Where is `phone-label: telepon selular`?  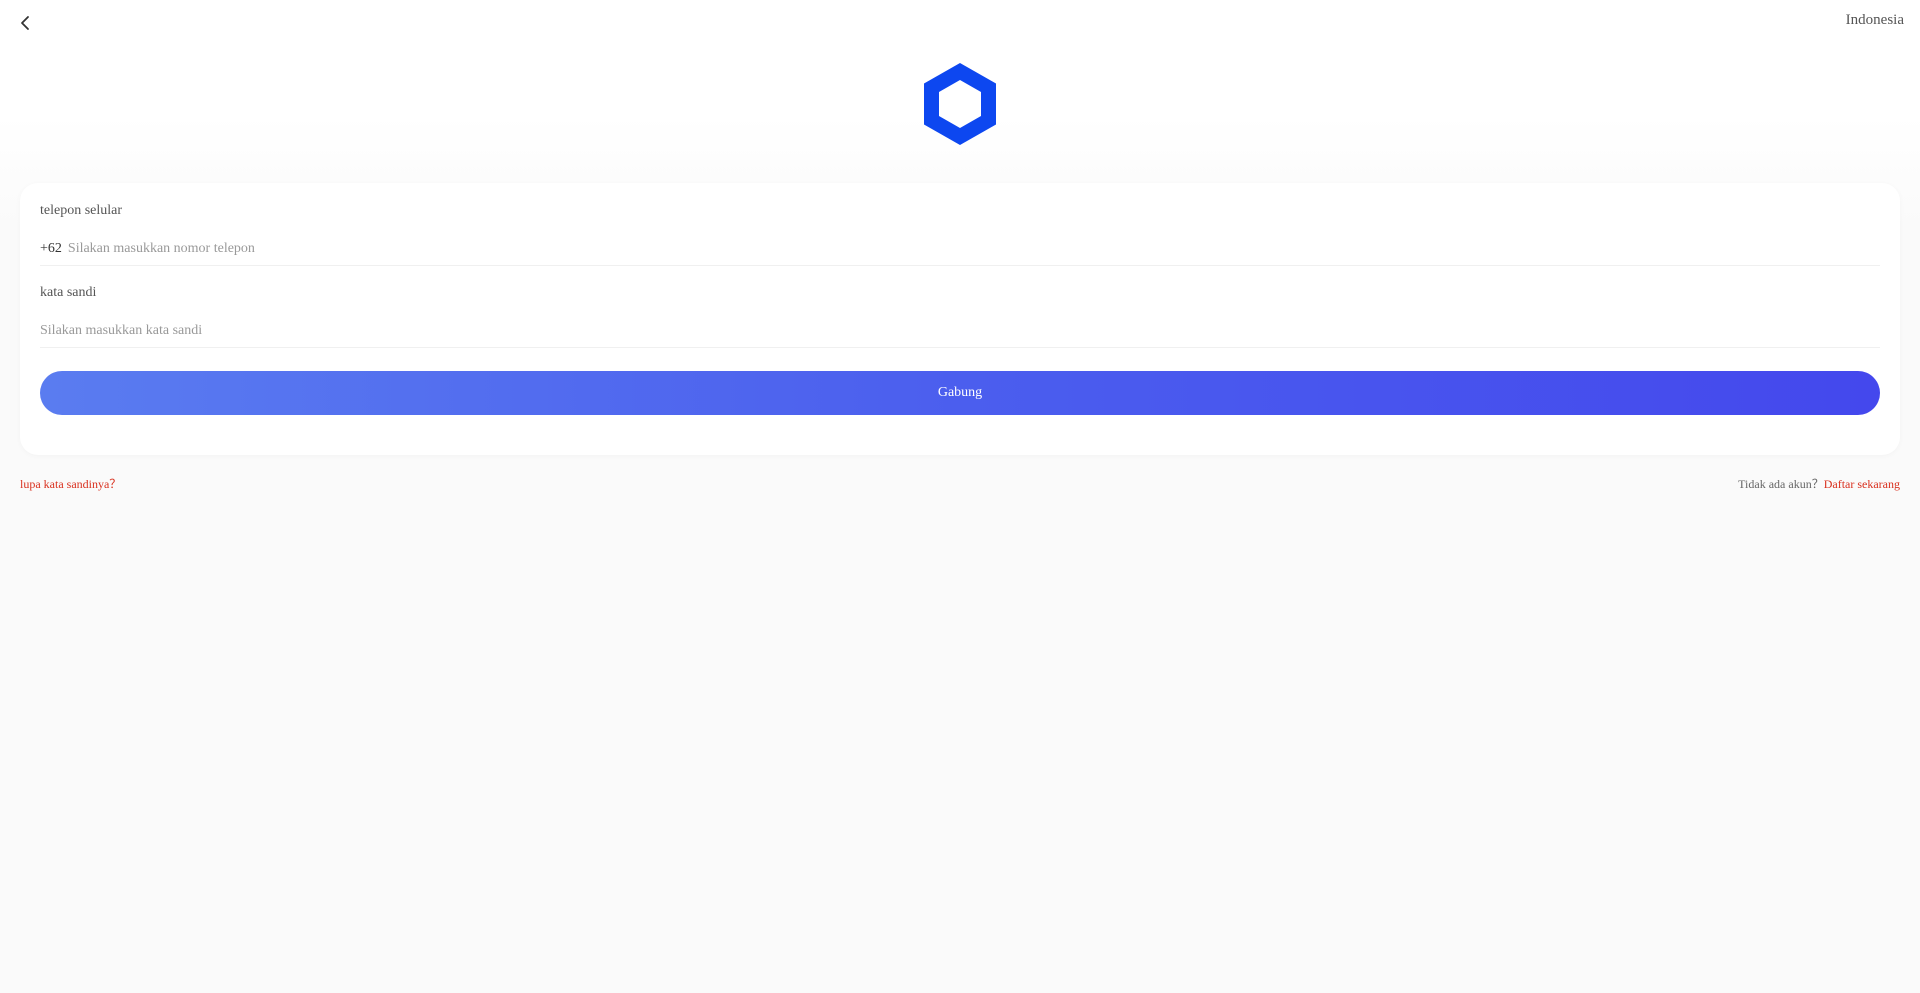 phone-label: telepon selular is located at coordinates (81, 210).